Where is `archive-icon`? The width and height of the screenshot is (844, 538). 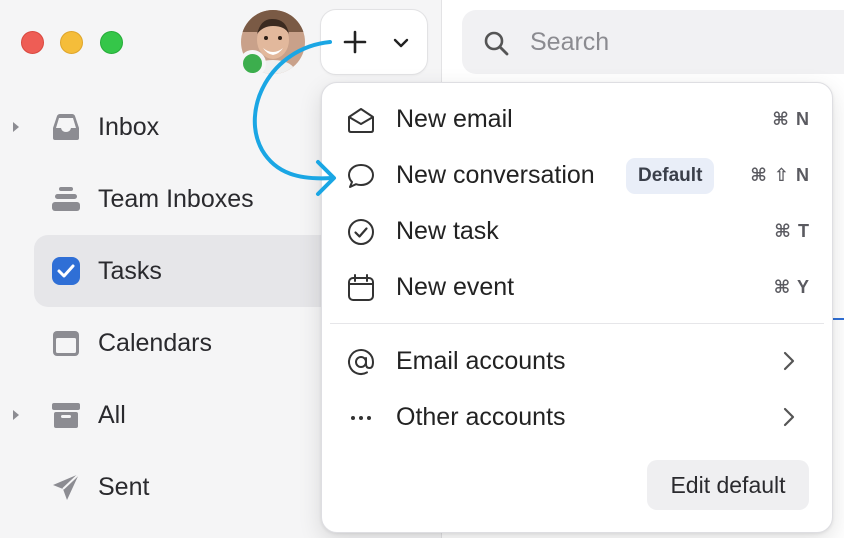 archive-icon is located at coordinates (66, 415).